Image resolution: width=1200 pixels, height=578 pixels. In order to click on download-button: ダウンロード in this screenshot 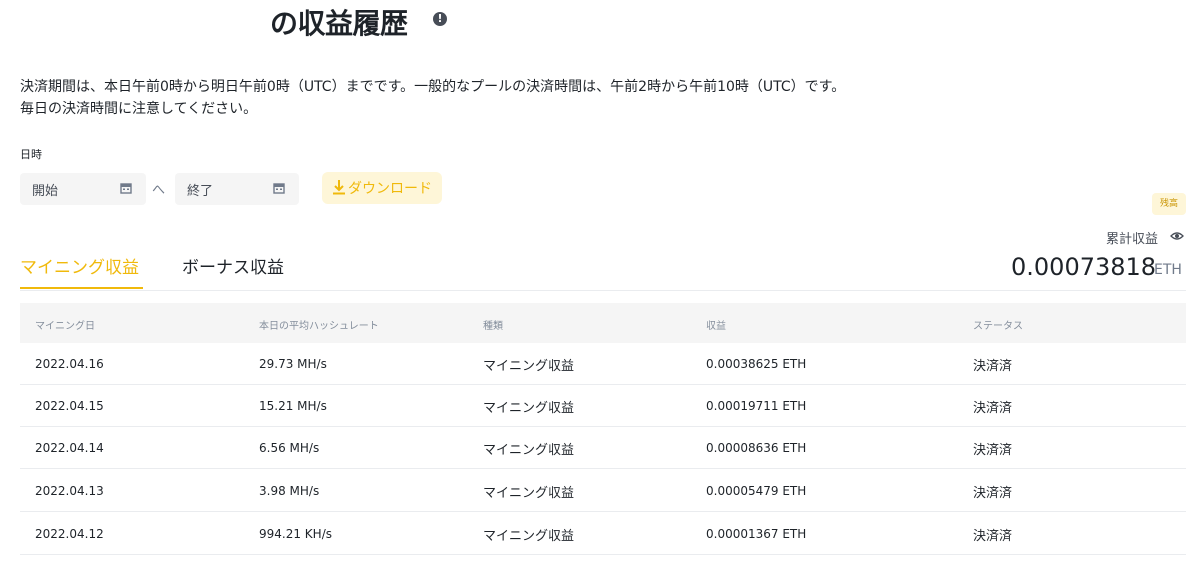, I will do `click(382, 188)`.